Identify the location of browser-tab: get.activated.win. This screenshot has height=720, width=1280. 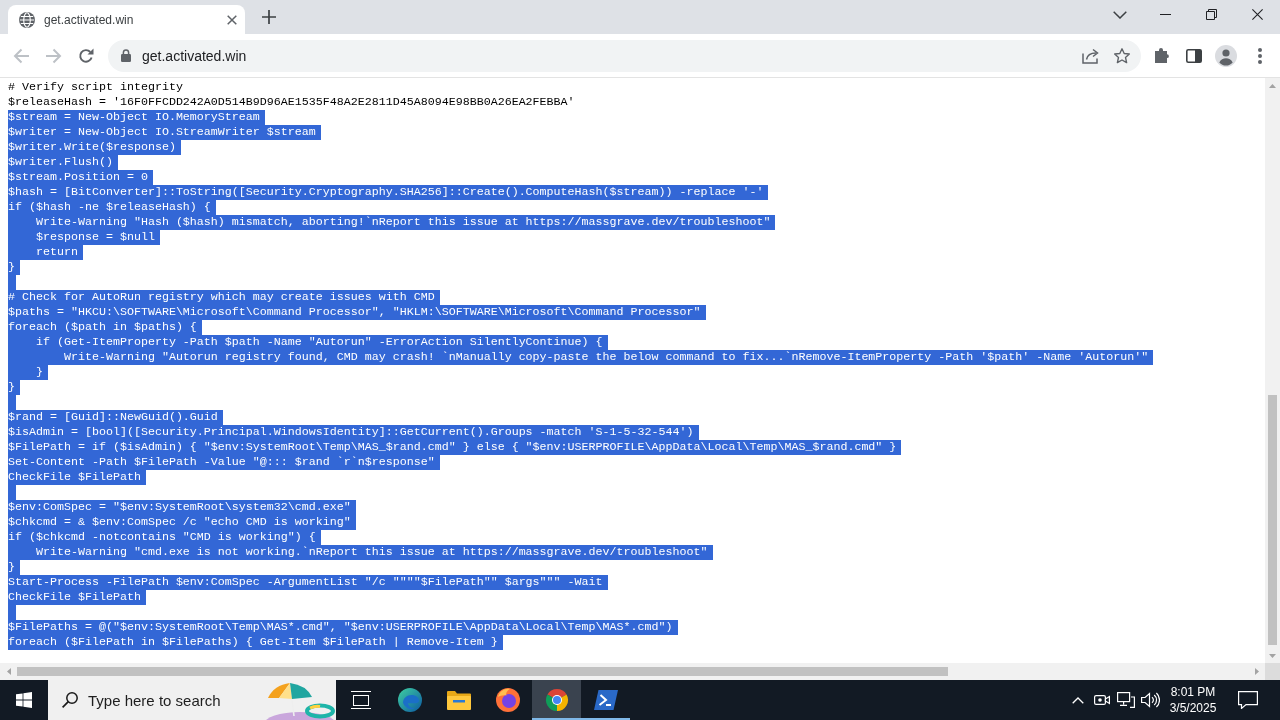
(126, 19).